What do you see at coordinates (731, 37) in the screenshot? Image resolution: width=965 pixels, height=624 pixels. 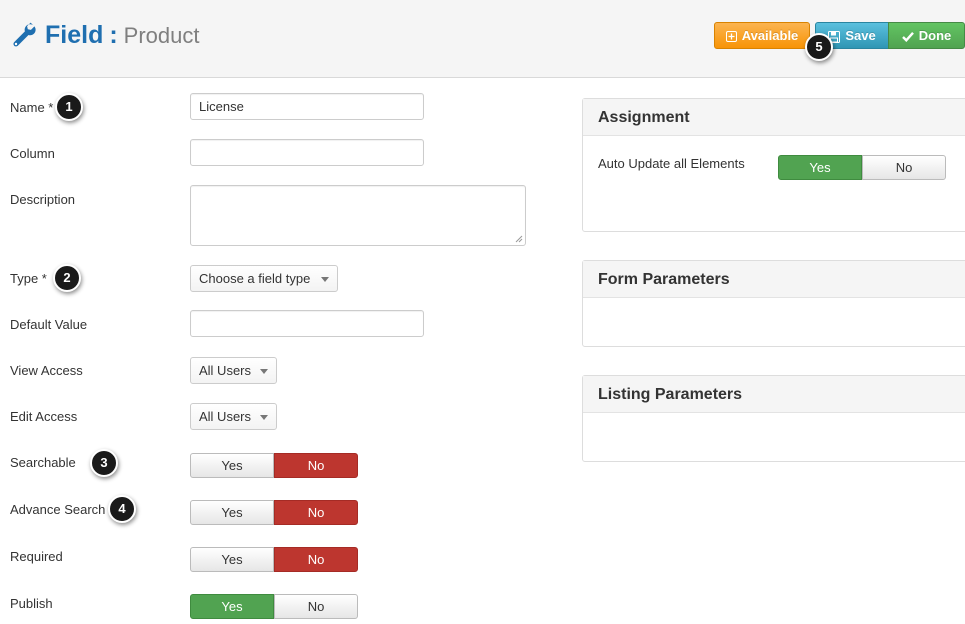 I see `plus-square-icon` at bounding box center [731, 37].